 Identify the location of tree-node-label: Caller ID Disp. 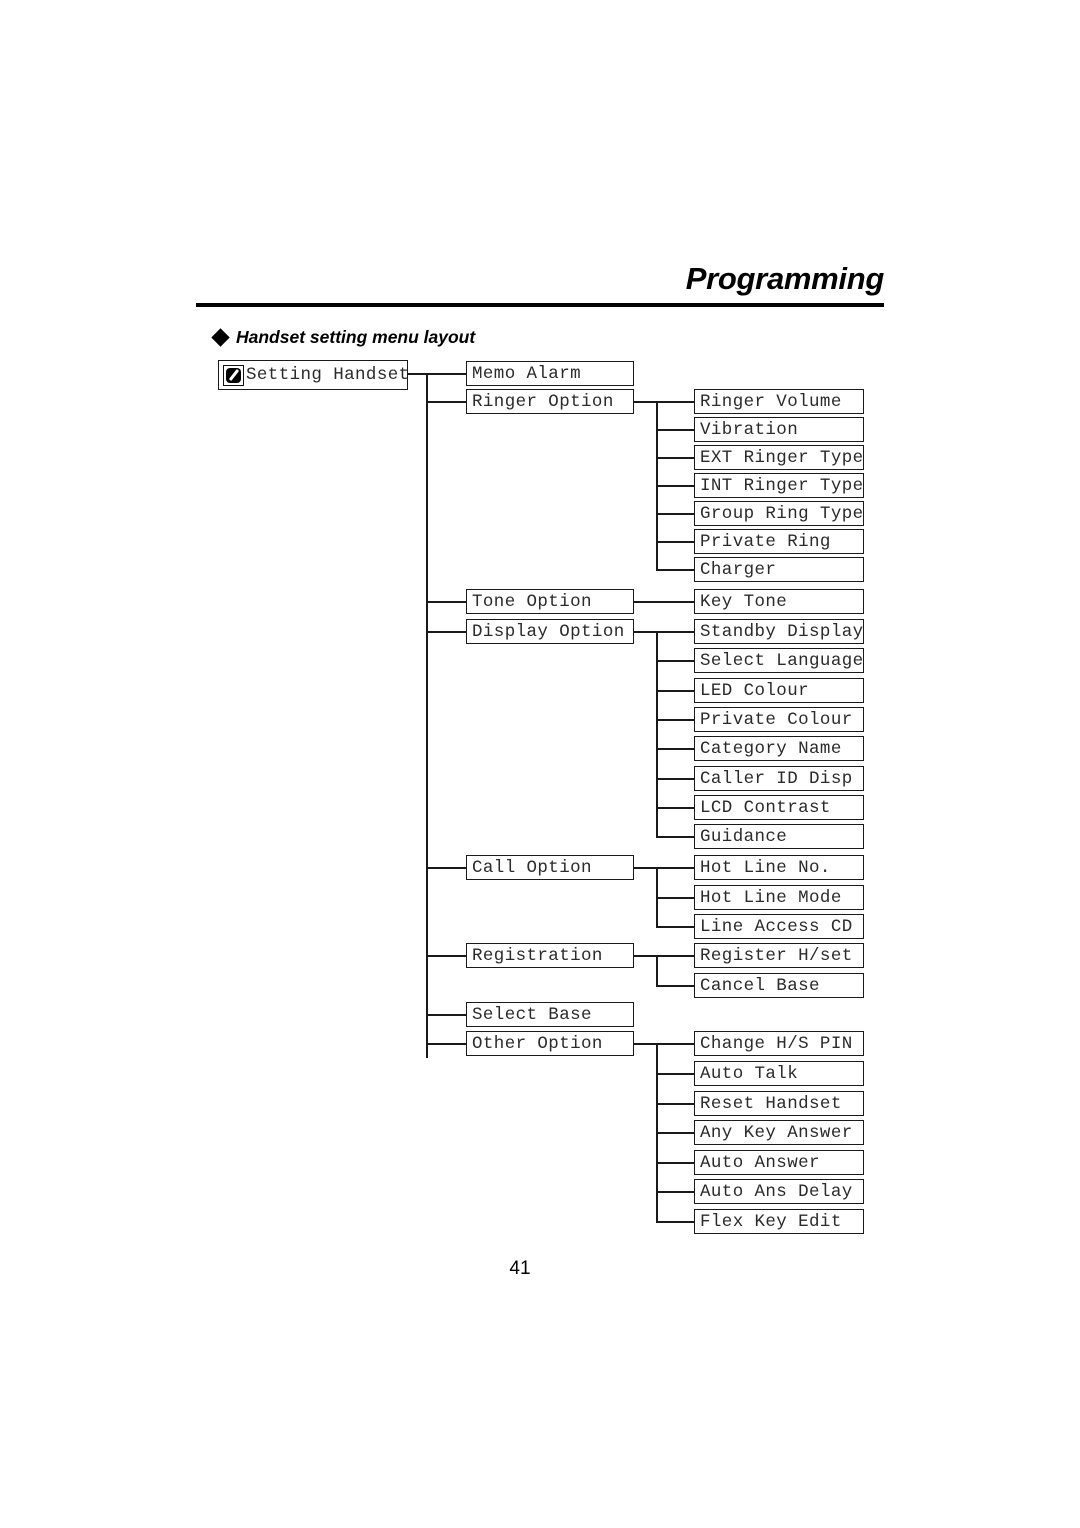
(776, 778).